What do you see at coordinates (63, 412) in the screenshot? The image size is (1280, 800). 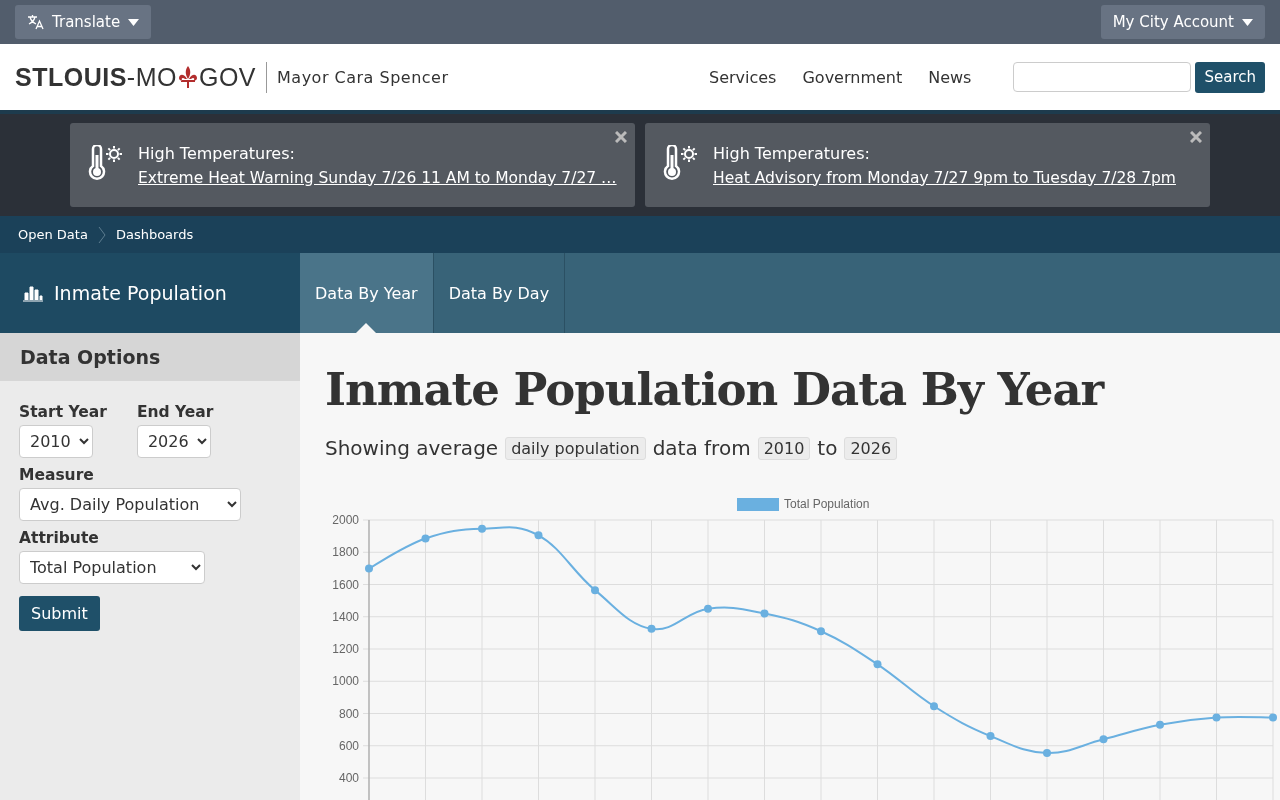 I see `field-label: Start Year` at bounding box center [63, 412].